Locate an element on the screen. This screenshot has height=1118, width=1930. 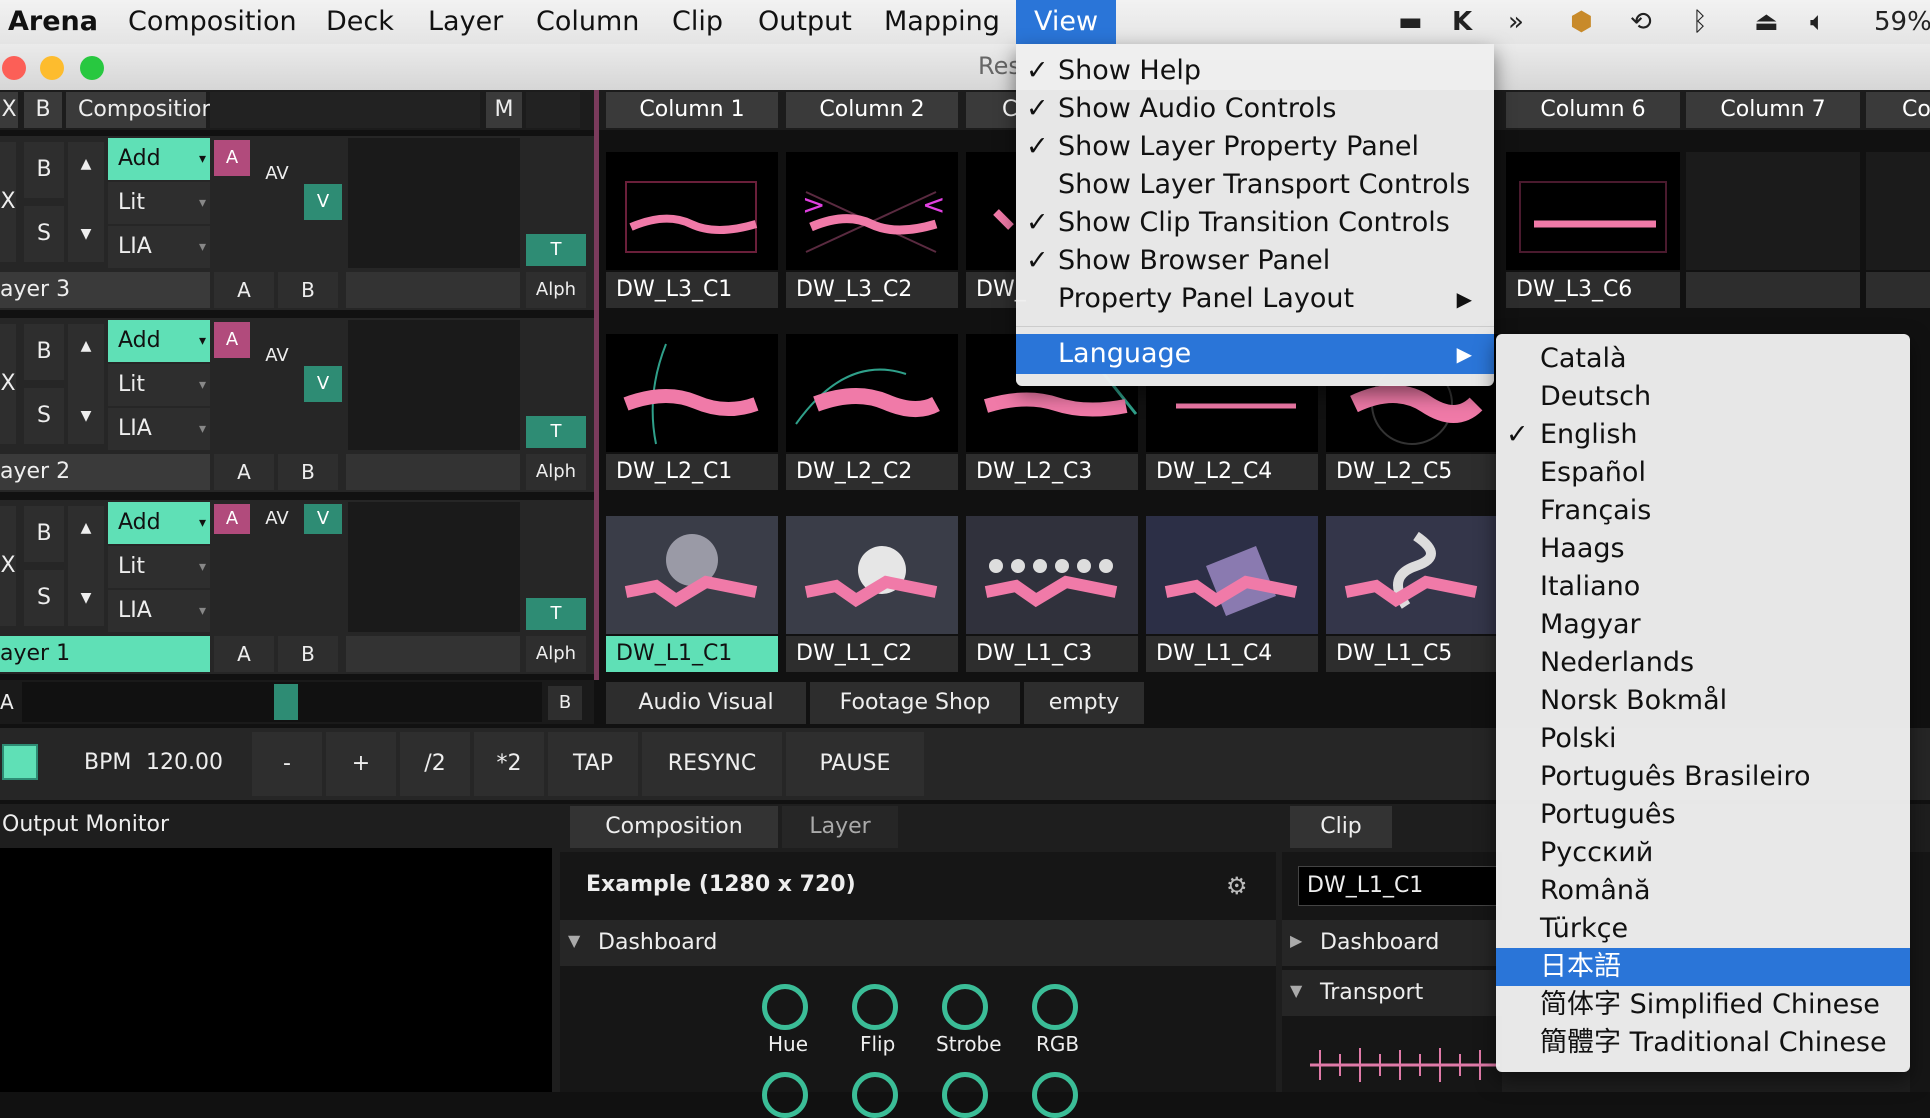
tab-layer: Layer is located at coordinates (840, 827).